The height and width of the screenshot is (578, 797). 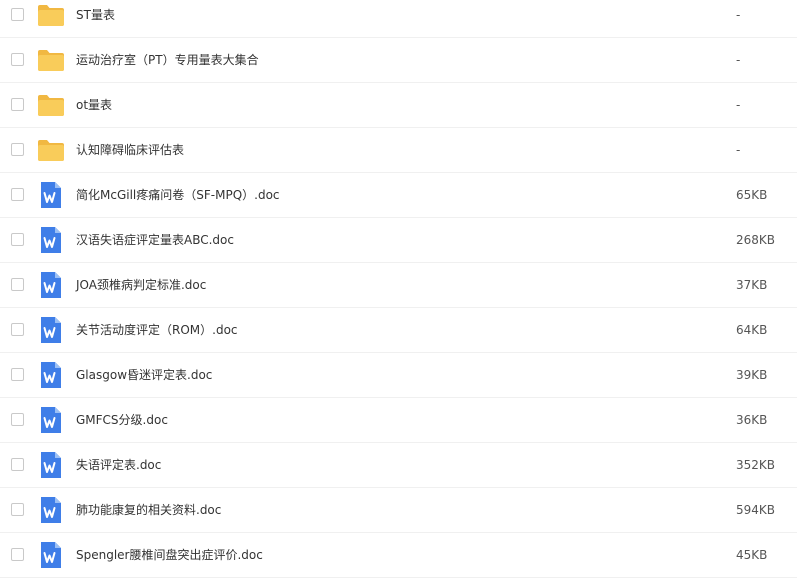 I want to click on file-size: 37KB, so click(x=752, y=285).